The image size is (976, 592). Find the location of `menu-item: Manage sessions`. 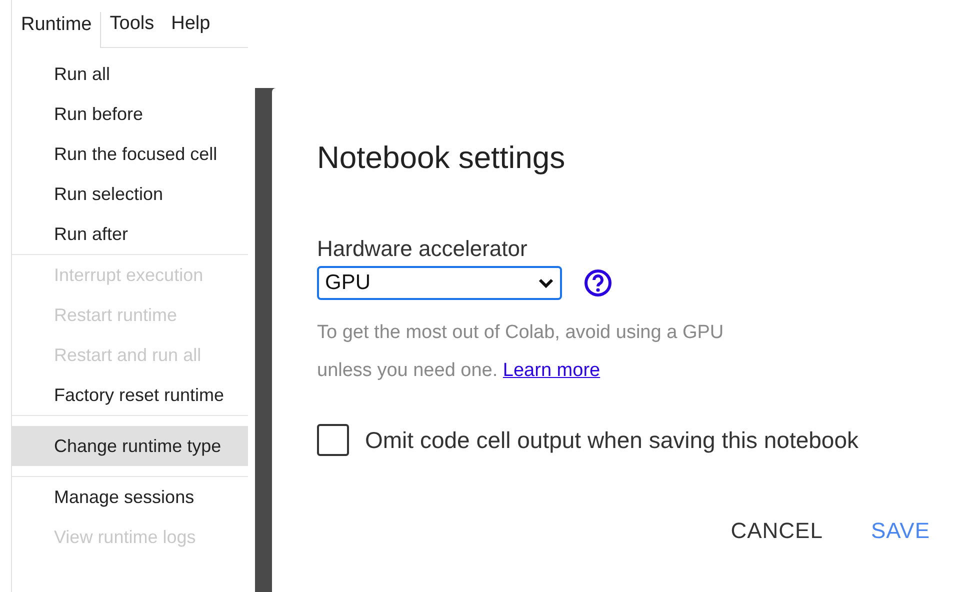

menu-item: Manage sessions is located at coordinates (130, 497).